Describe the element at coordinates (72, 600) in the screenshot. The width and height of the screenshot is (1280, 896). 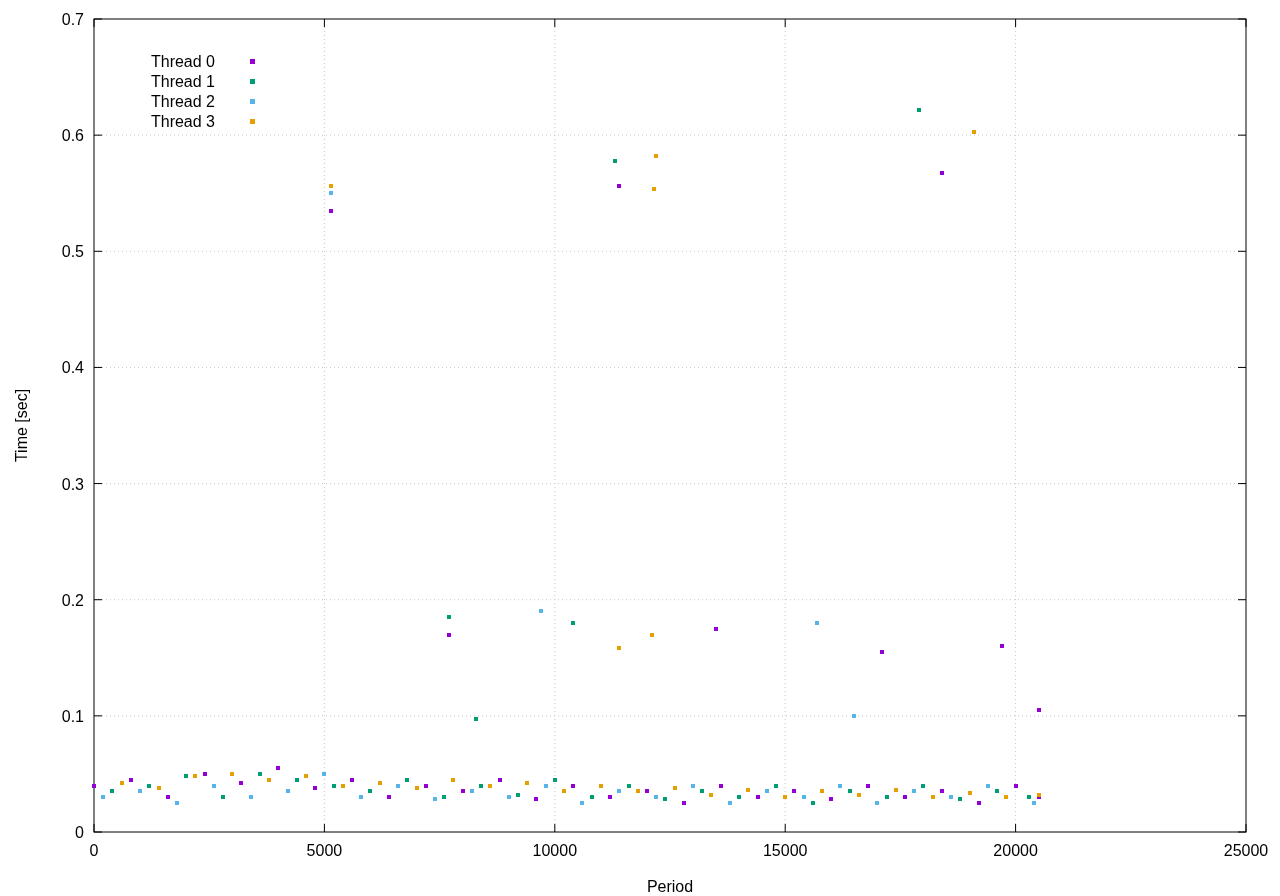
I see `y-tick-label: 0.2` at that location.